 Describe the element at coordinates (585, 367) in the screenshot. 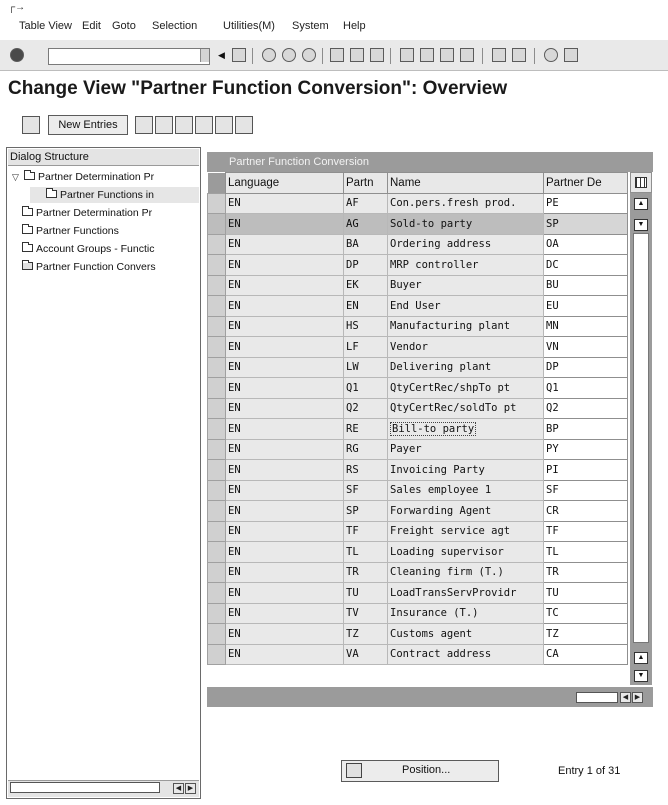

I see `cell-partner-de: DP` at that location.